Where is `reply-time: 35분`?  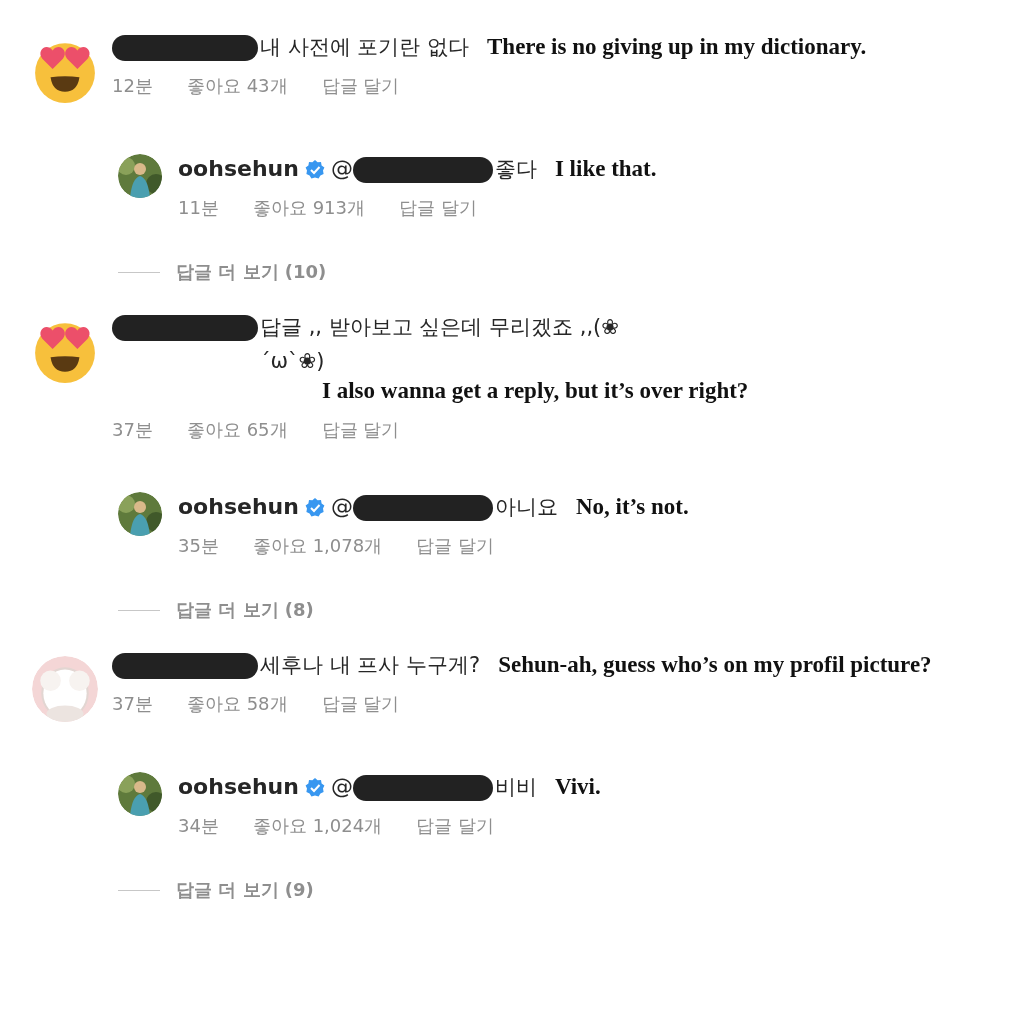 reply-time: 35분 is located at coordinates (198, 546).